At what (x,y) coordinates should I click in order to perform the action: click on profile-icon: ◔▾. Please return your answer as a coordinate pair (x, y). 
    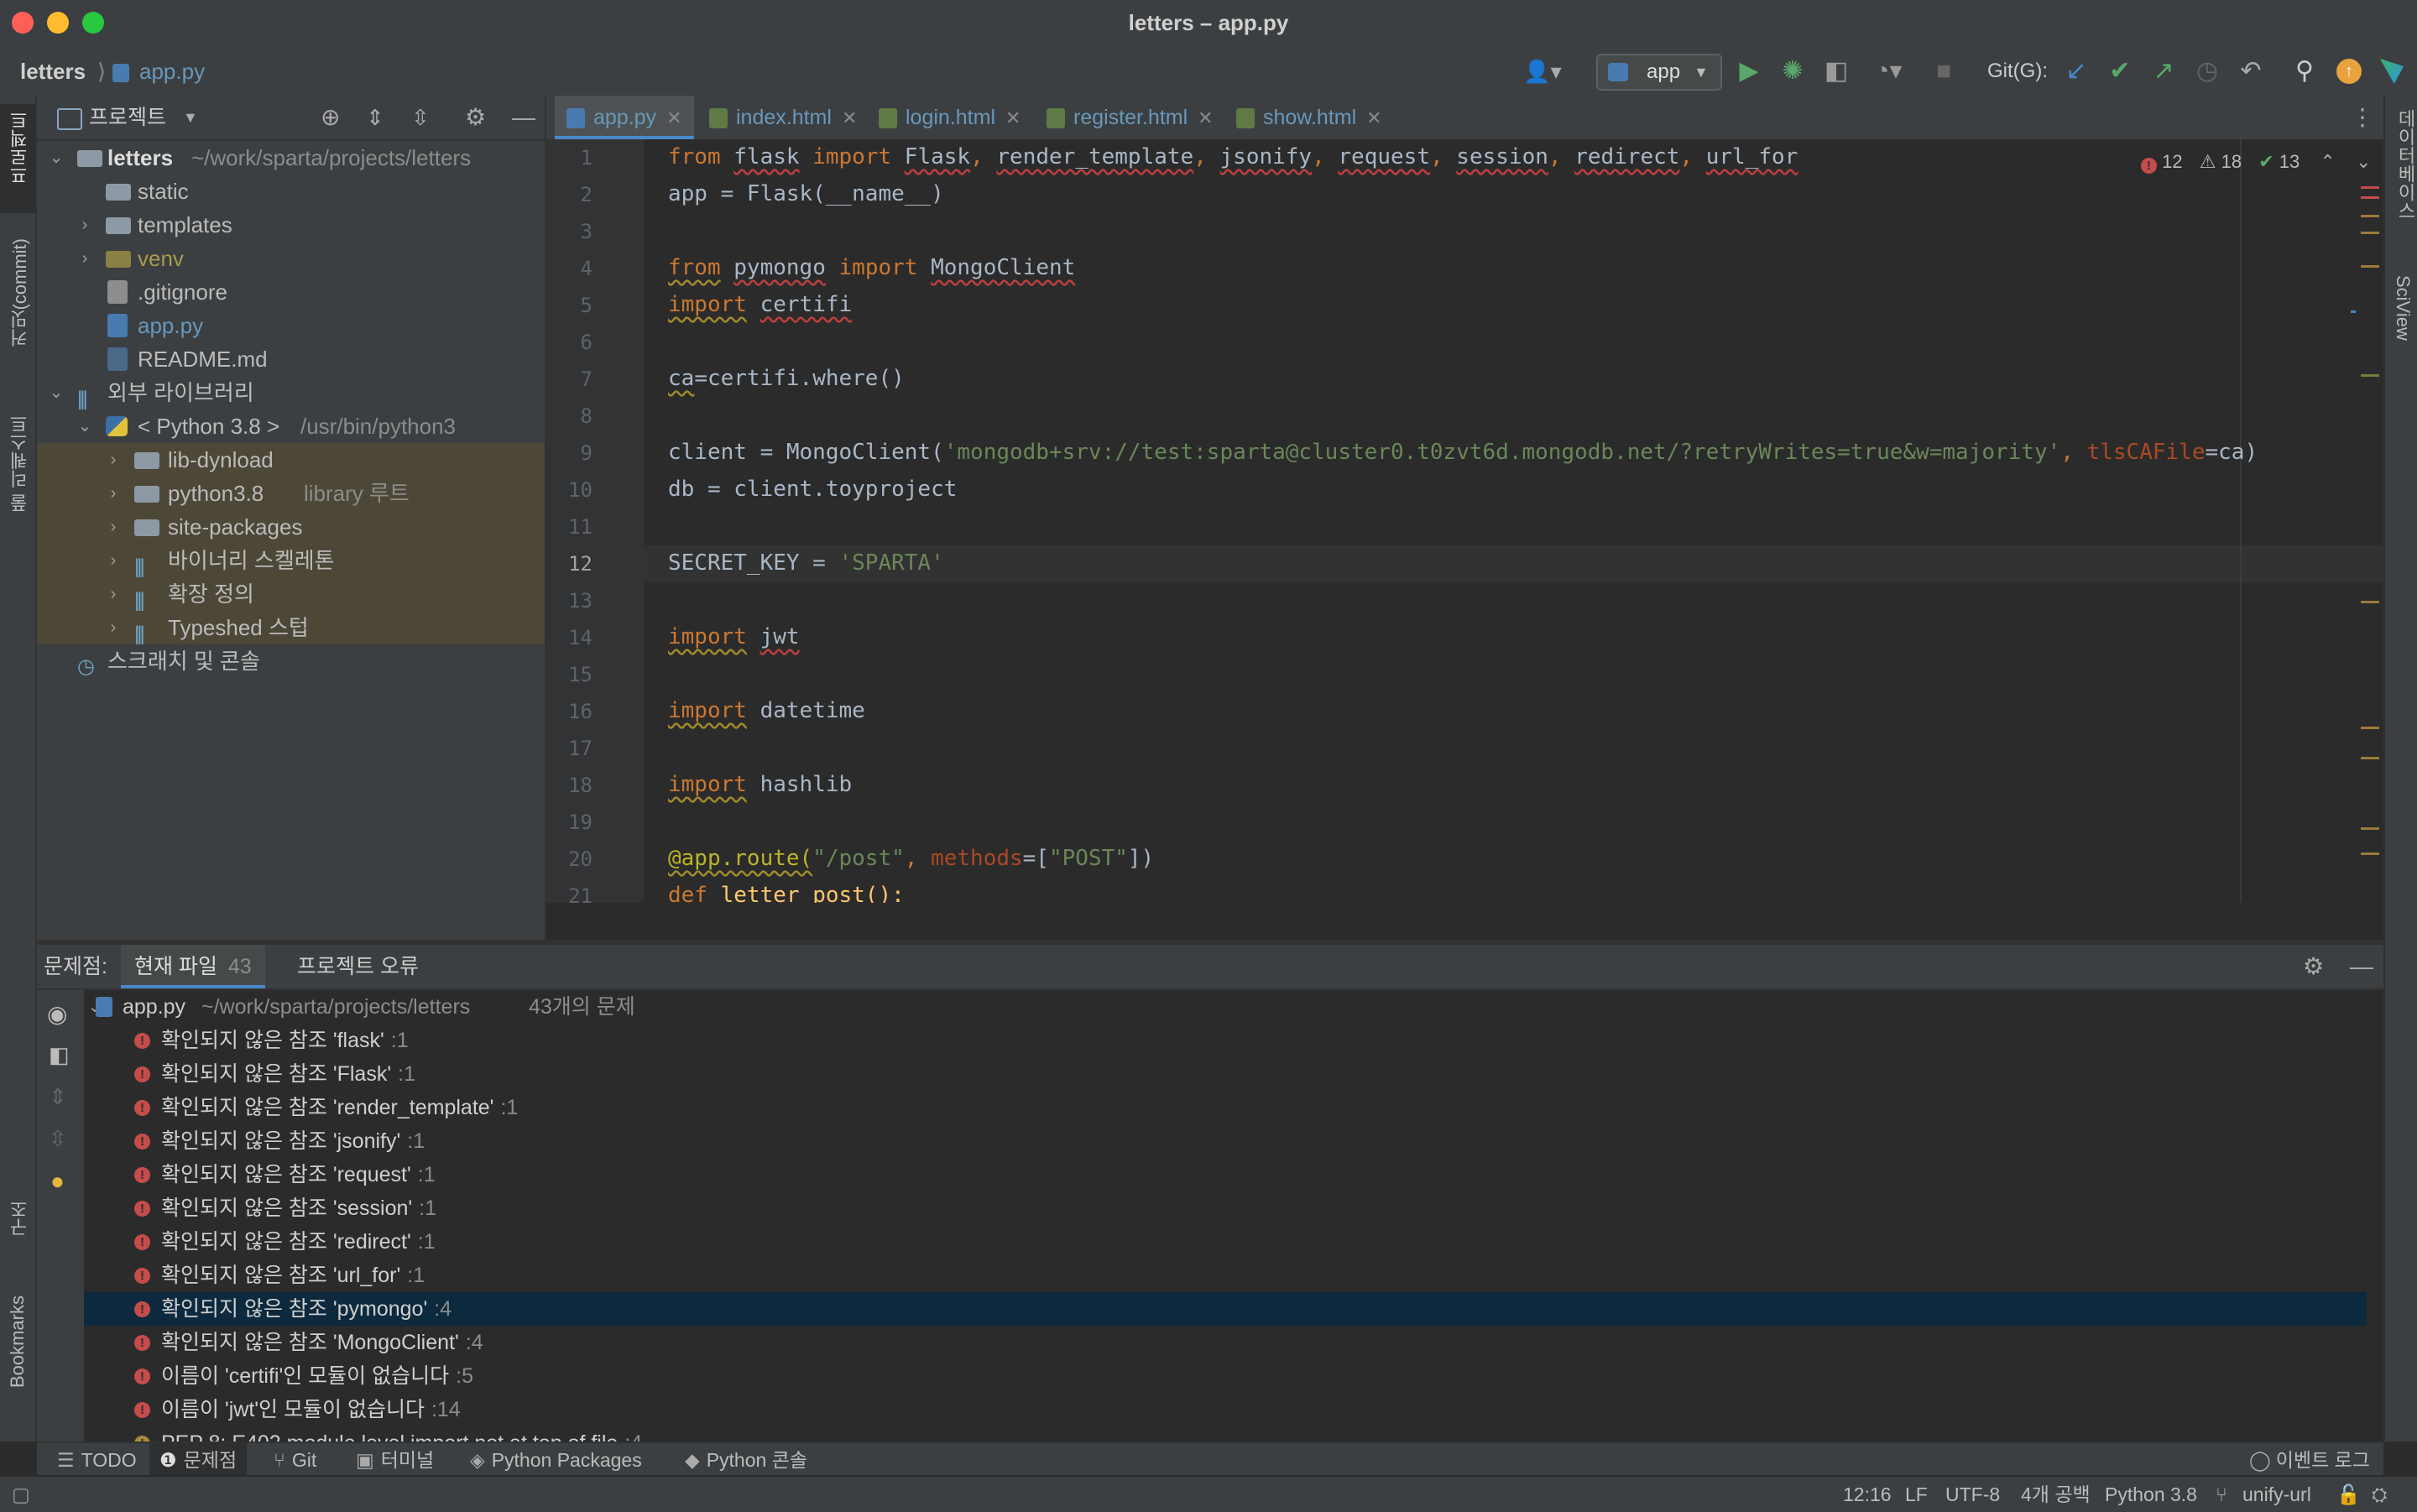
    Looking at the image, I should click on (1888, 71).